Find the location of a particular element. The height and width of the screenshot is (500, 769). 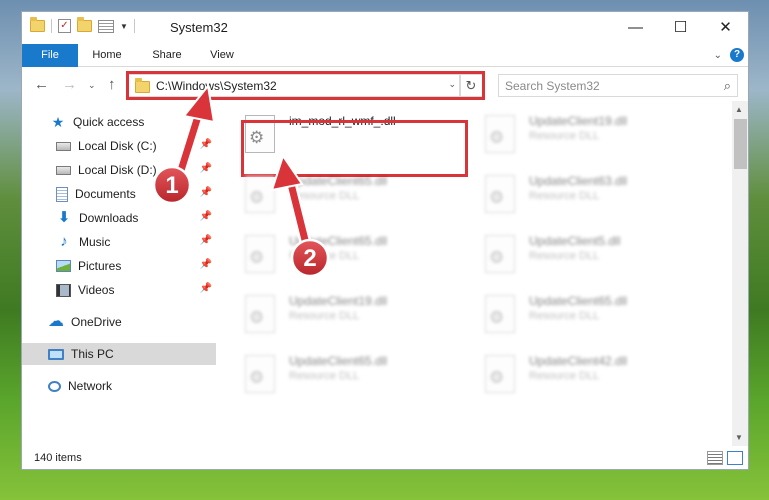

divider is located at coordinates (134, 26).